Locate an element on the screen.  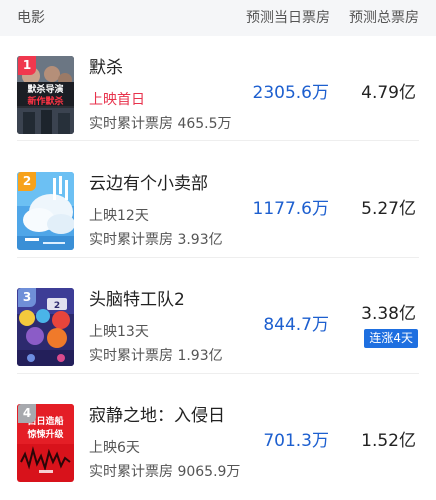
release-status: 上映12天 is located at coordinates (119, 216).